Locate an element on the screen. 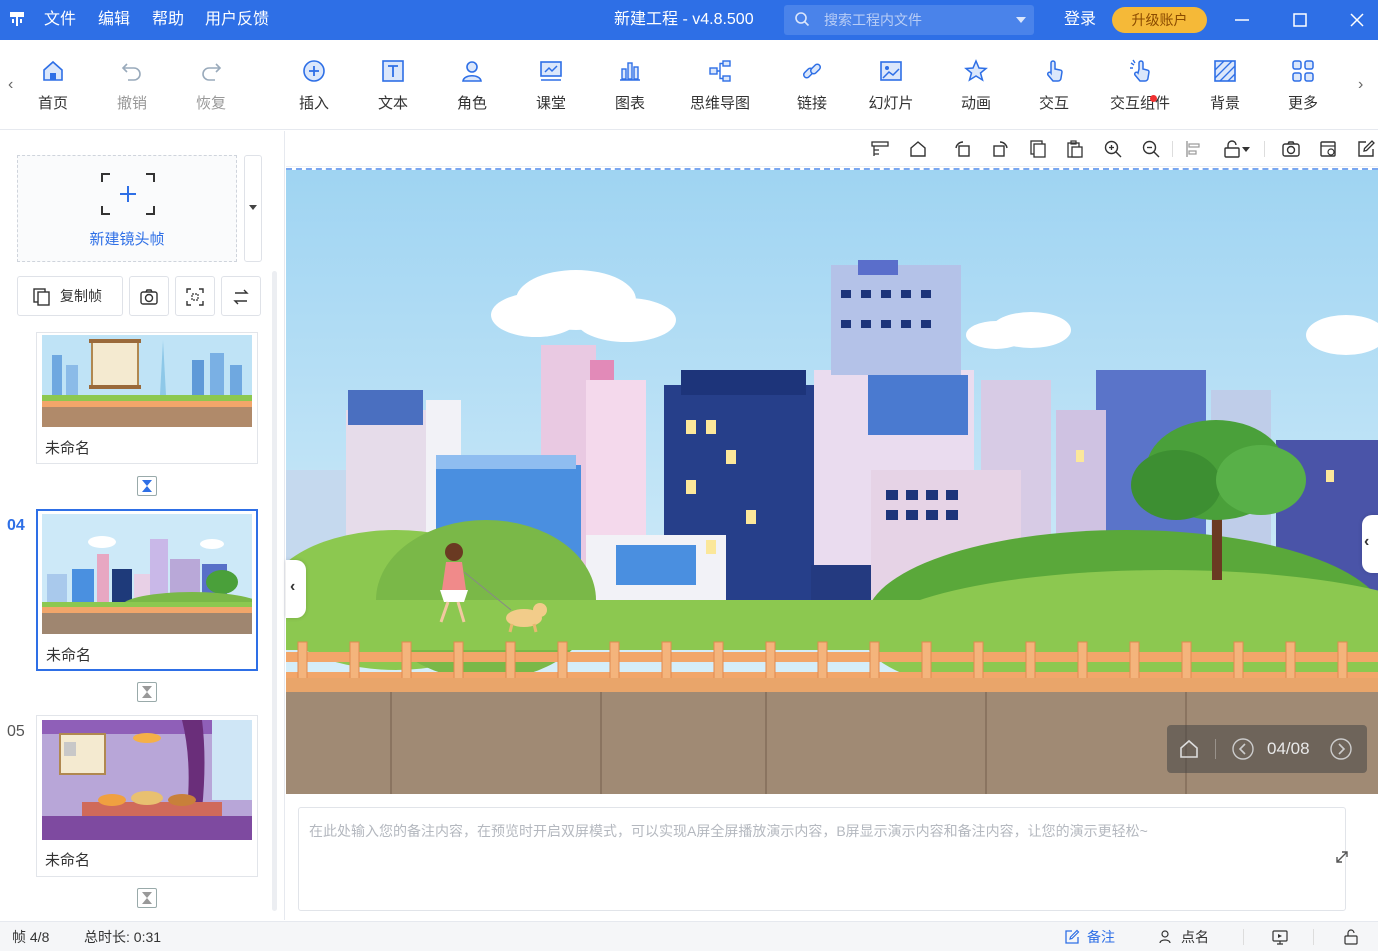 Image resolution: width=1378 pixels, height=951 pixels. tool-link: 链接 is located at coordinates (812, 88).